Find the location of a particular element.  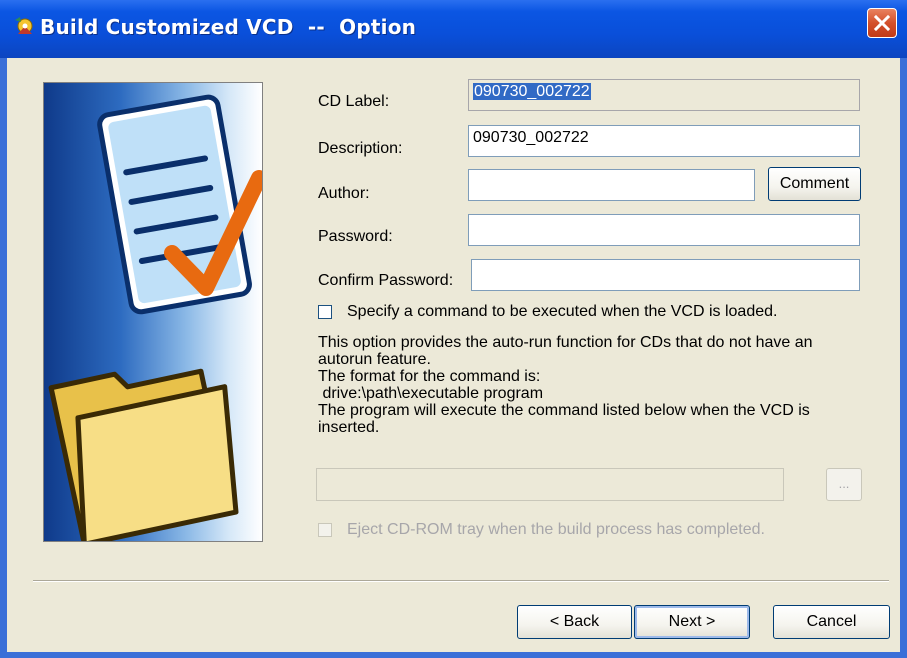

description-field: 090730_002722 is located at coordinates (664, 141).